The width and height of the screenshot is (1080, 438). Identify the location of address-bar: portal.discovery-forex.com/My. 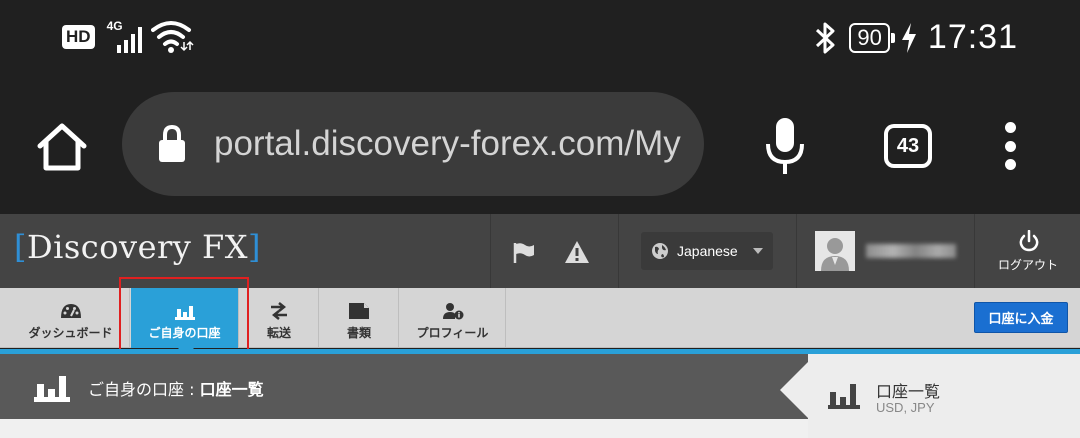
(413, 144).